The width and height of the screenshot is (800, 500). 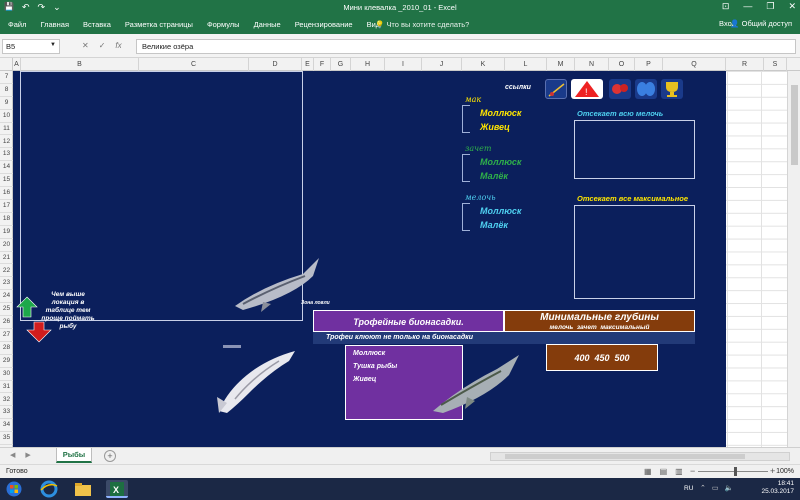 I want to click on col-header: Q, so click(x=694, y=64).